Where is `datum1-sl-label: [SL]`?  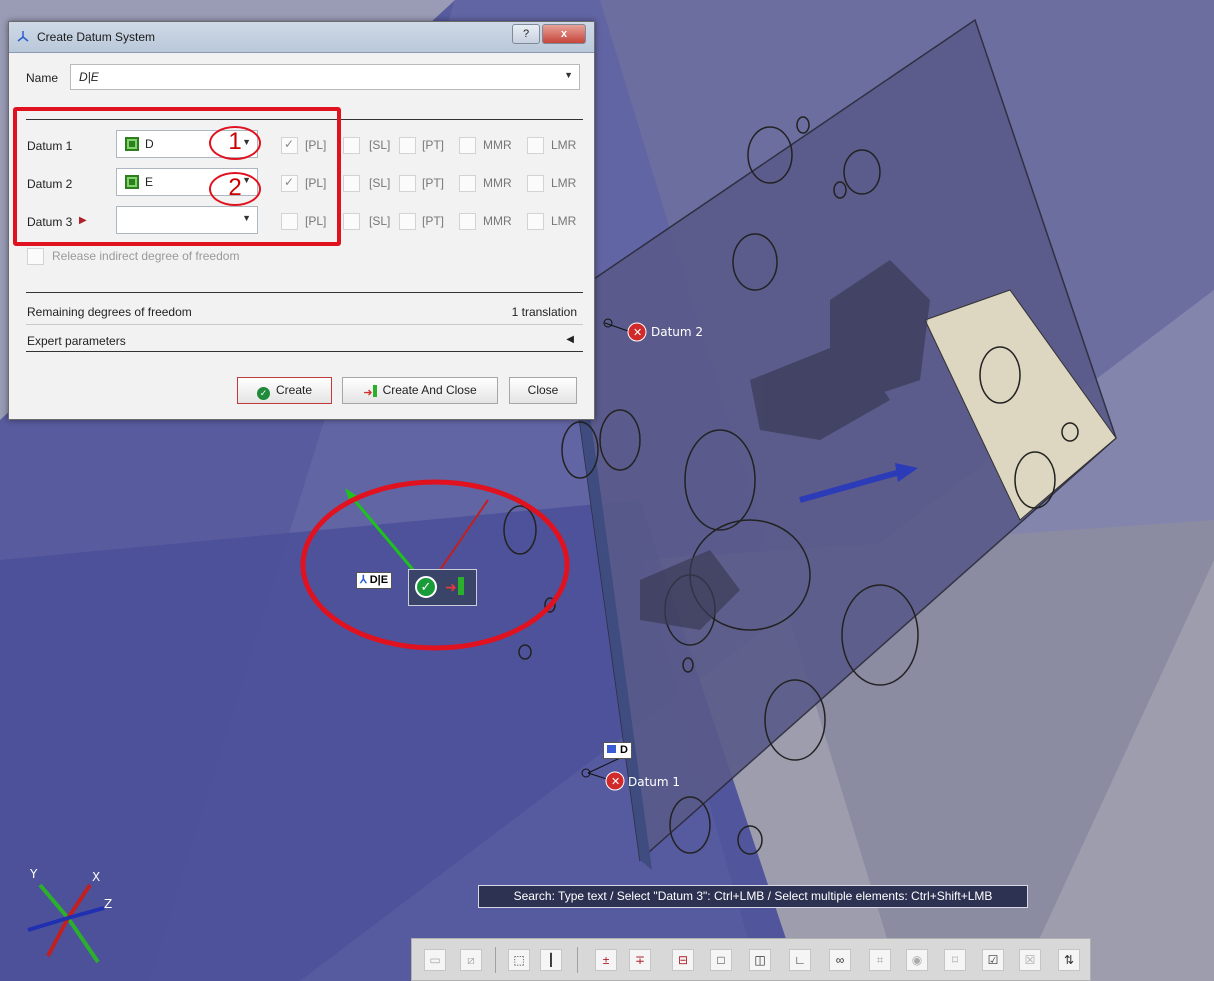
datum1-sl-label: [SL] is located at coordinates (380, 145).